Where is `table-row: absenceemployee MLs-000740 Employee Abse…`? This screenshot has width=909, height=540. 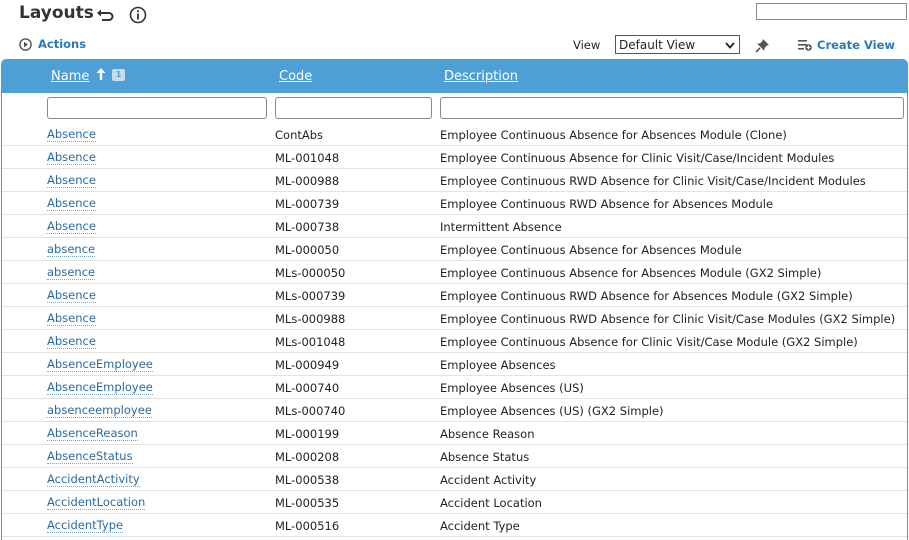
table-row: absenceemployee MLs-000740 Employee Abse… is located at coordinates (454, 410).